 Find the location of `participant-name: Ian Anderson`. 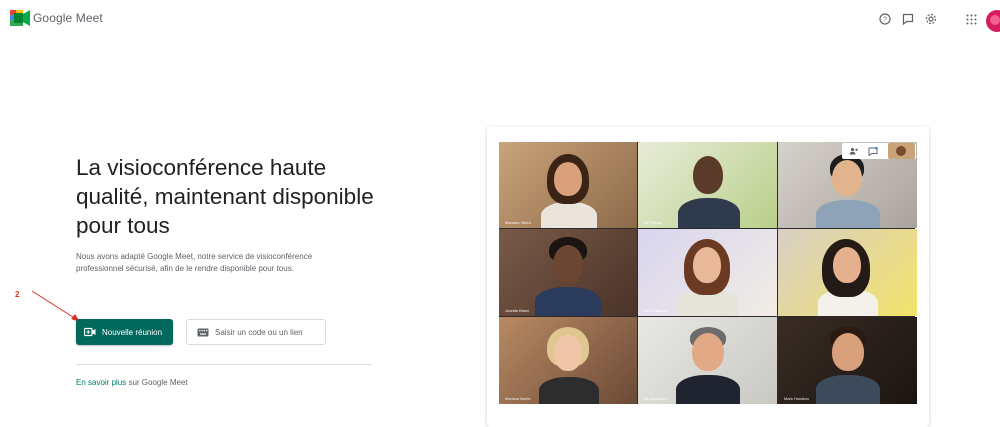

participant-name: Ian Anderson is located at coordinates (656, 398).